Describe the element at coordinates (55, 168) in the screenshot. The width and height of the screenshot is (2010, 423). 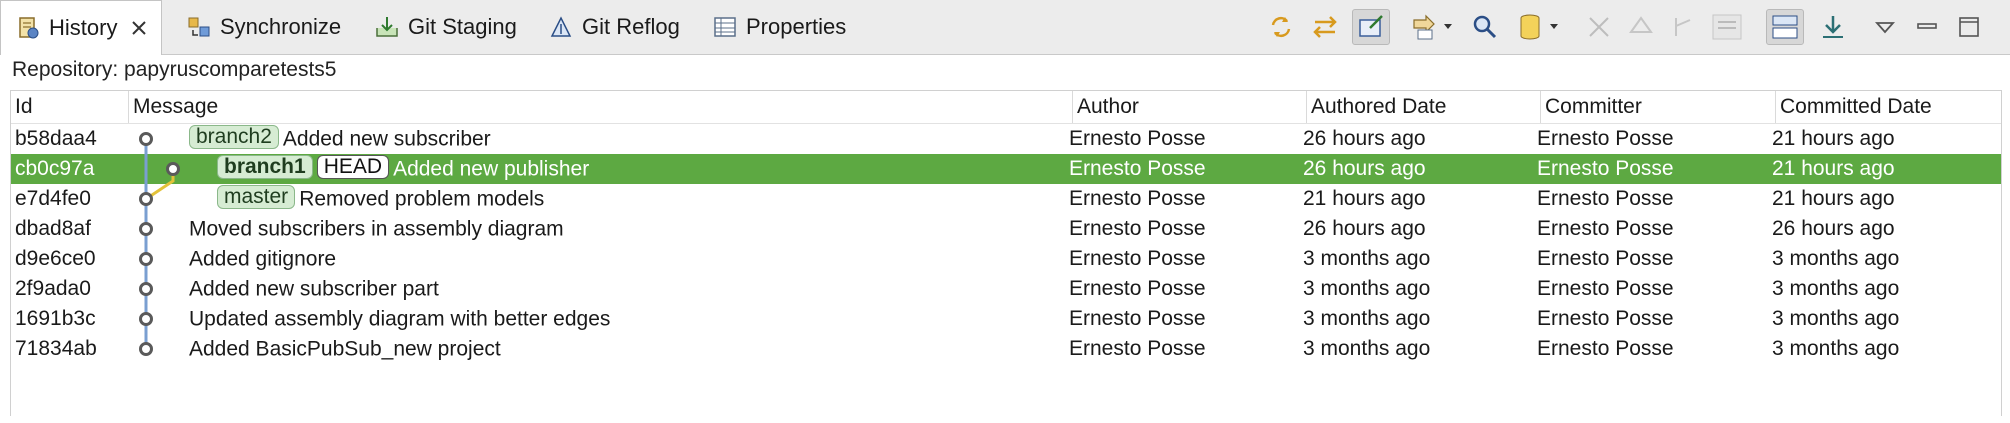
I see `cell-id: cb0c97a` at that location.